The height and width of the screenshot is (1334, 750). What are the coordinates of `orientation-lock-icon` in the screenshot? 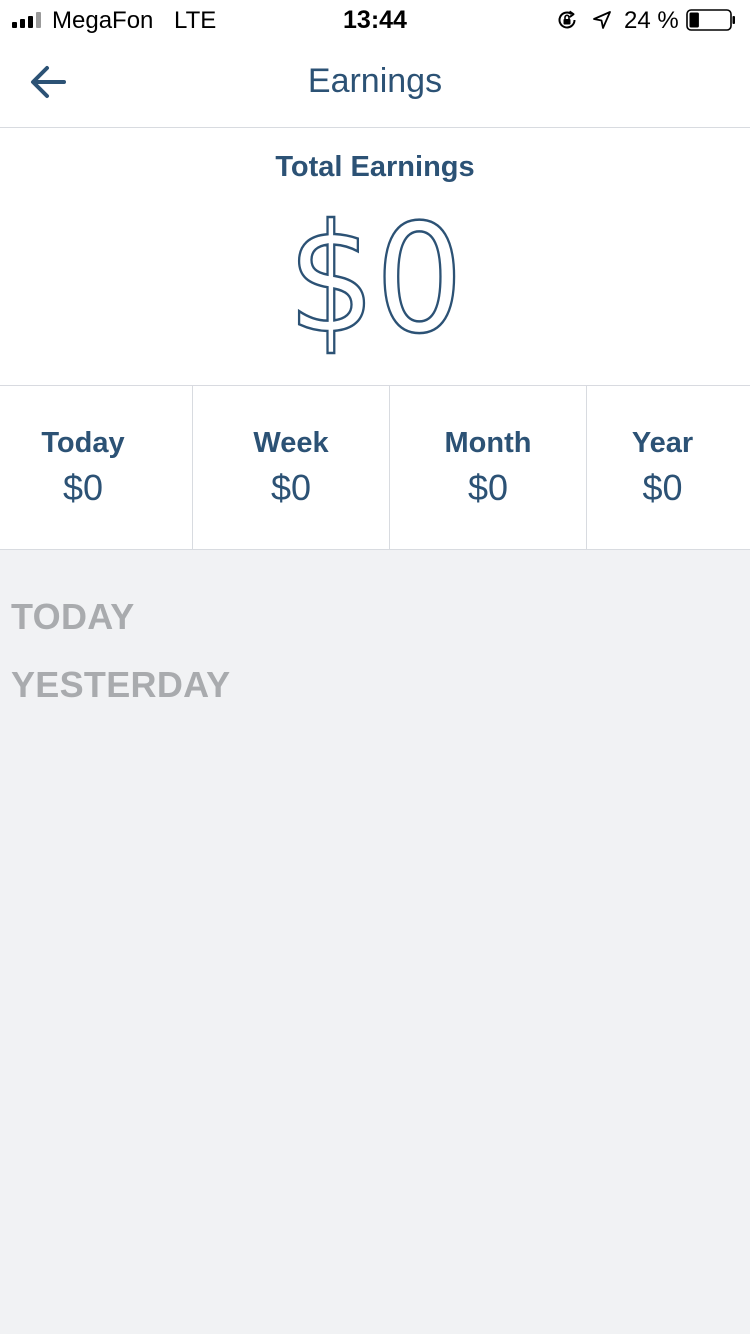 It's located at (567, 19).